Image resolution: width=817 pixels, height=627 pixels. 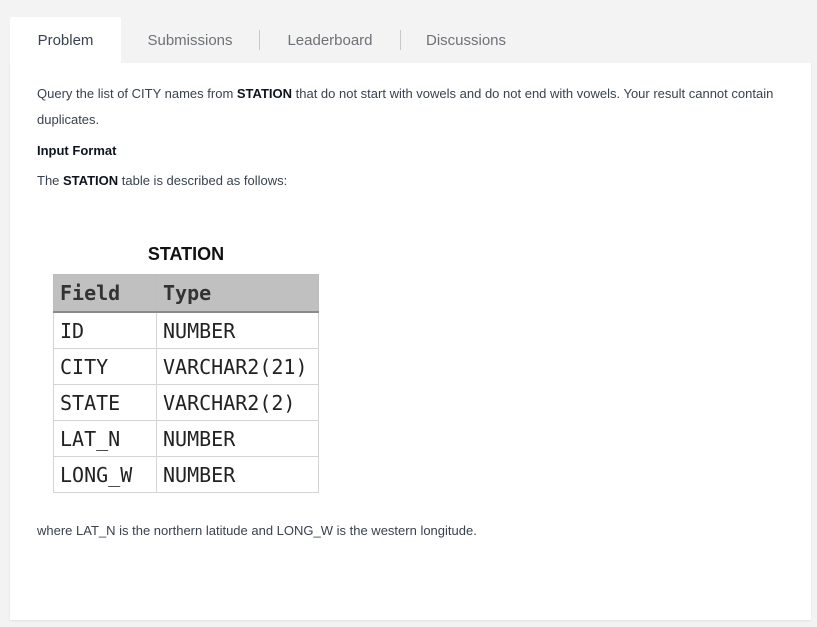 I want to click on field-cell: CITY, so click(x=105, y=366).